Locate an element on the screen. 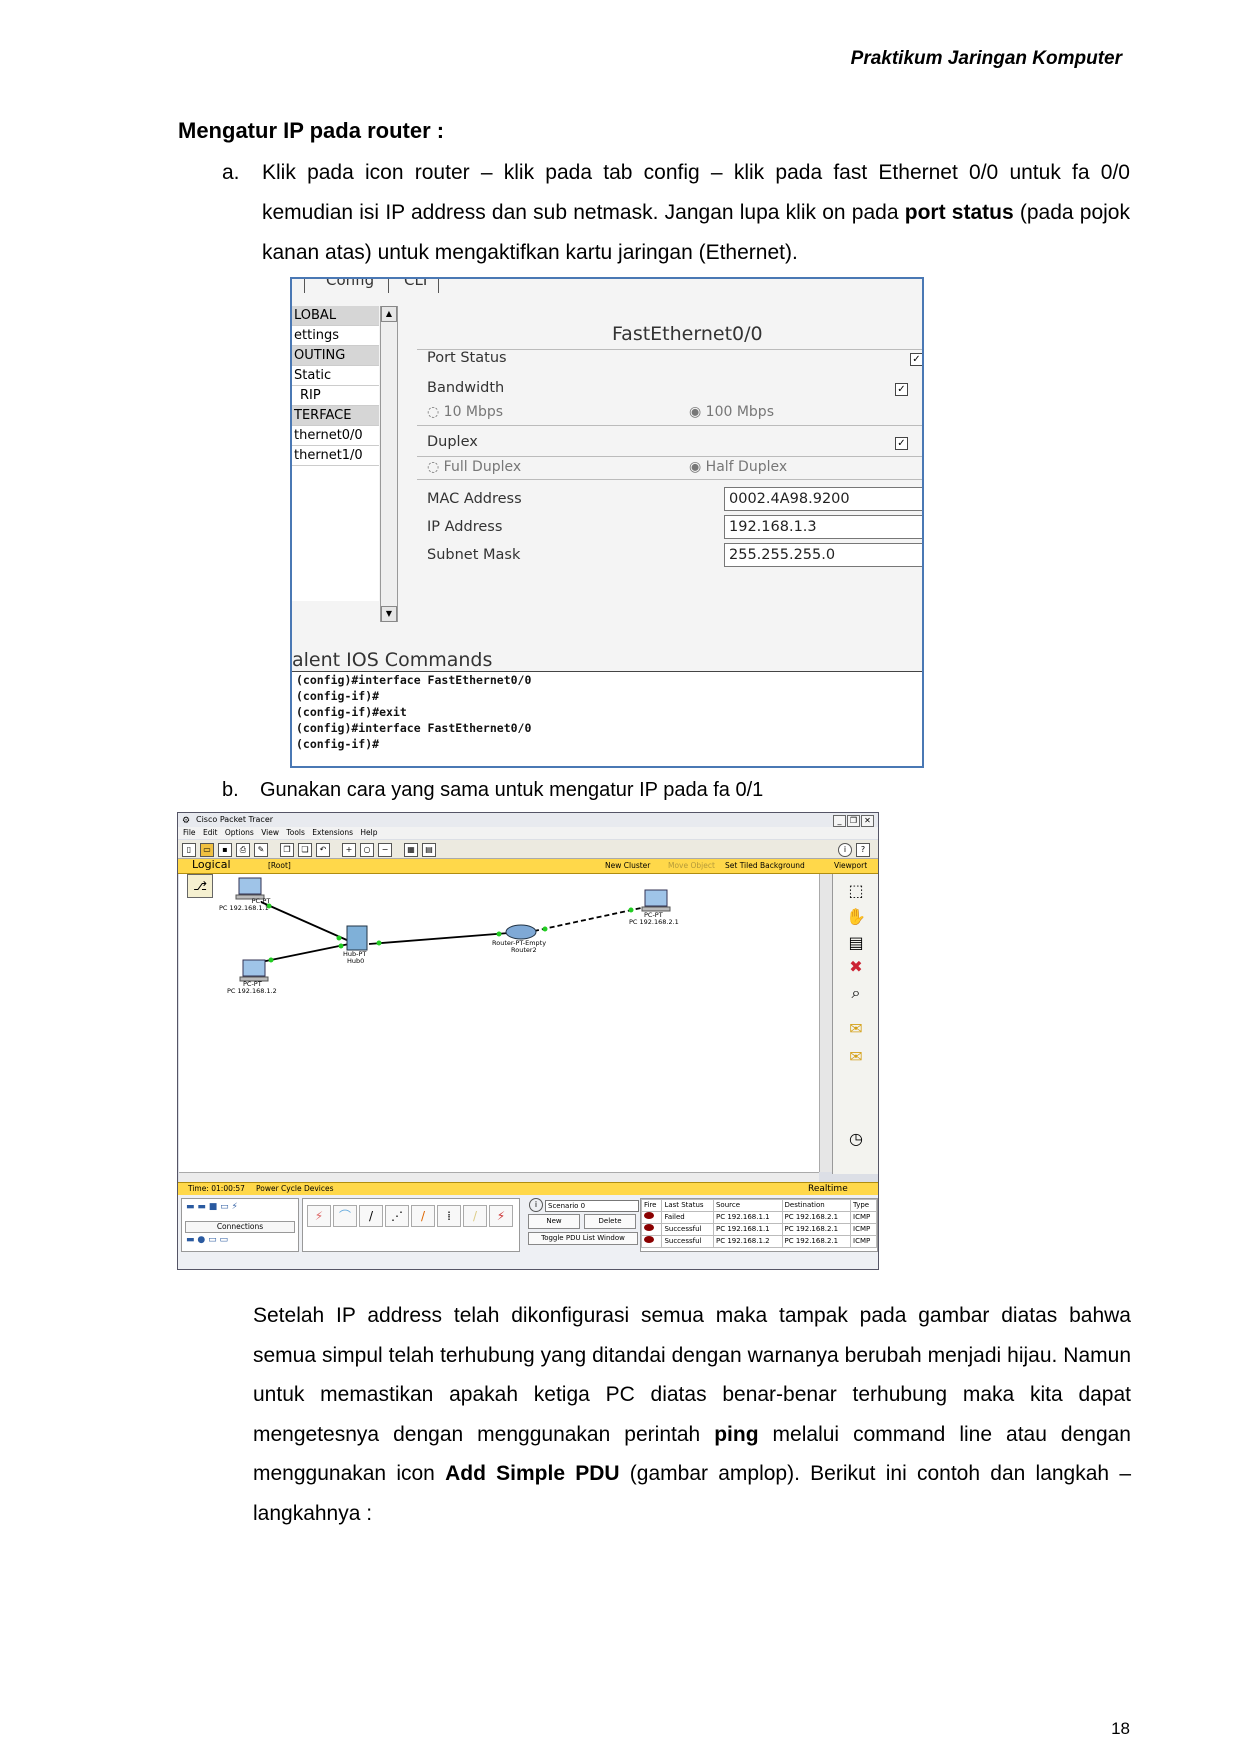  realtime-mode-label: Realtime is located at coordinates (828, 1189).